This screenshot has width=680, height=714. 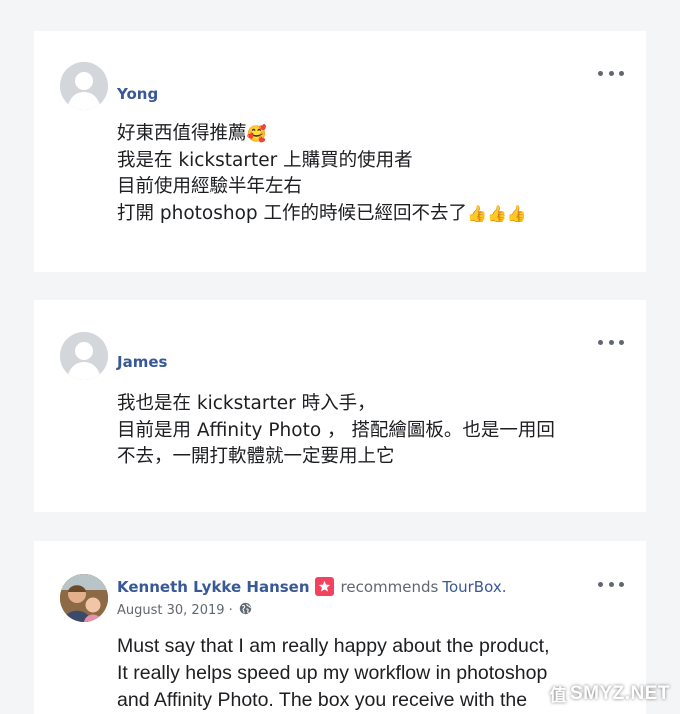 What do you see at coordinates (213, 587) in the screenshot?
I see `author-name: Kenneth Lykke Hansen` at bounding box center [213, 587].